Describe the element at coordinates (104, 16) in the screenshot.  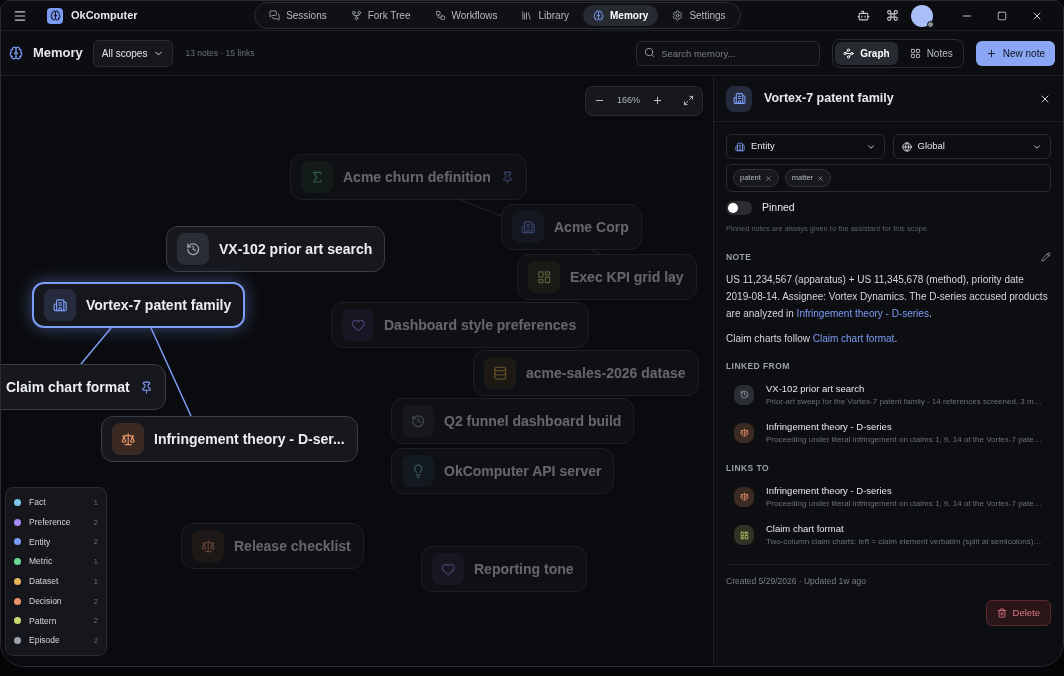
I see `app-title: OkComputer` at that location.